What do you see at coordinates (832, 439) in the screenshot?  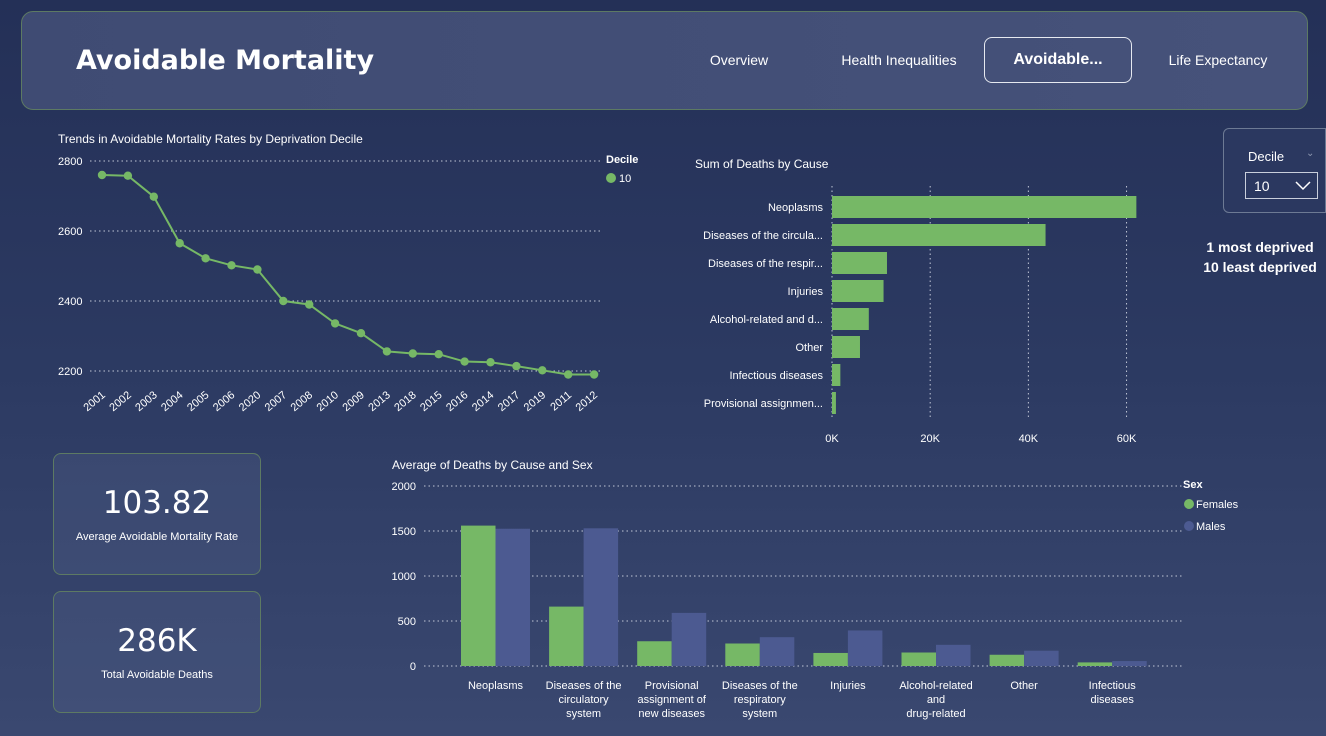 I see `x-tick-label: 0K` at bounding box center [832, 439].